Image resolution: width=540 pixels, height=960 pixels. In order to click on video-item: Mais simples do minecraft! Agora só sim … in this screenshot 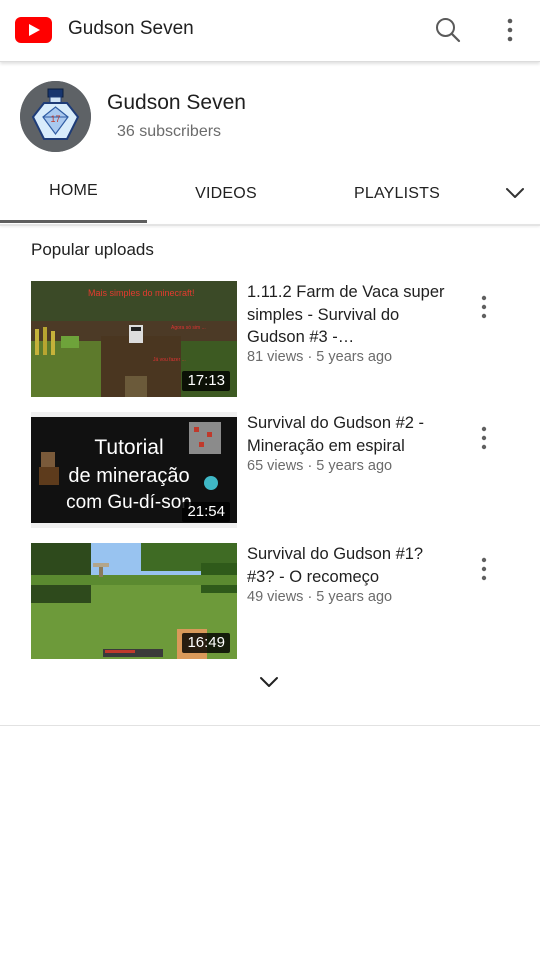, I will do `click(270, 340)`.